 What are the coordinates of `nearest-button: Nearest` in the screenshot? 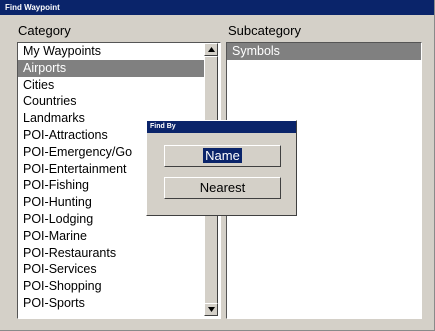 It's located at (222, 188).